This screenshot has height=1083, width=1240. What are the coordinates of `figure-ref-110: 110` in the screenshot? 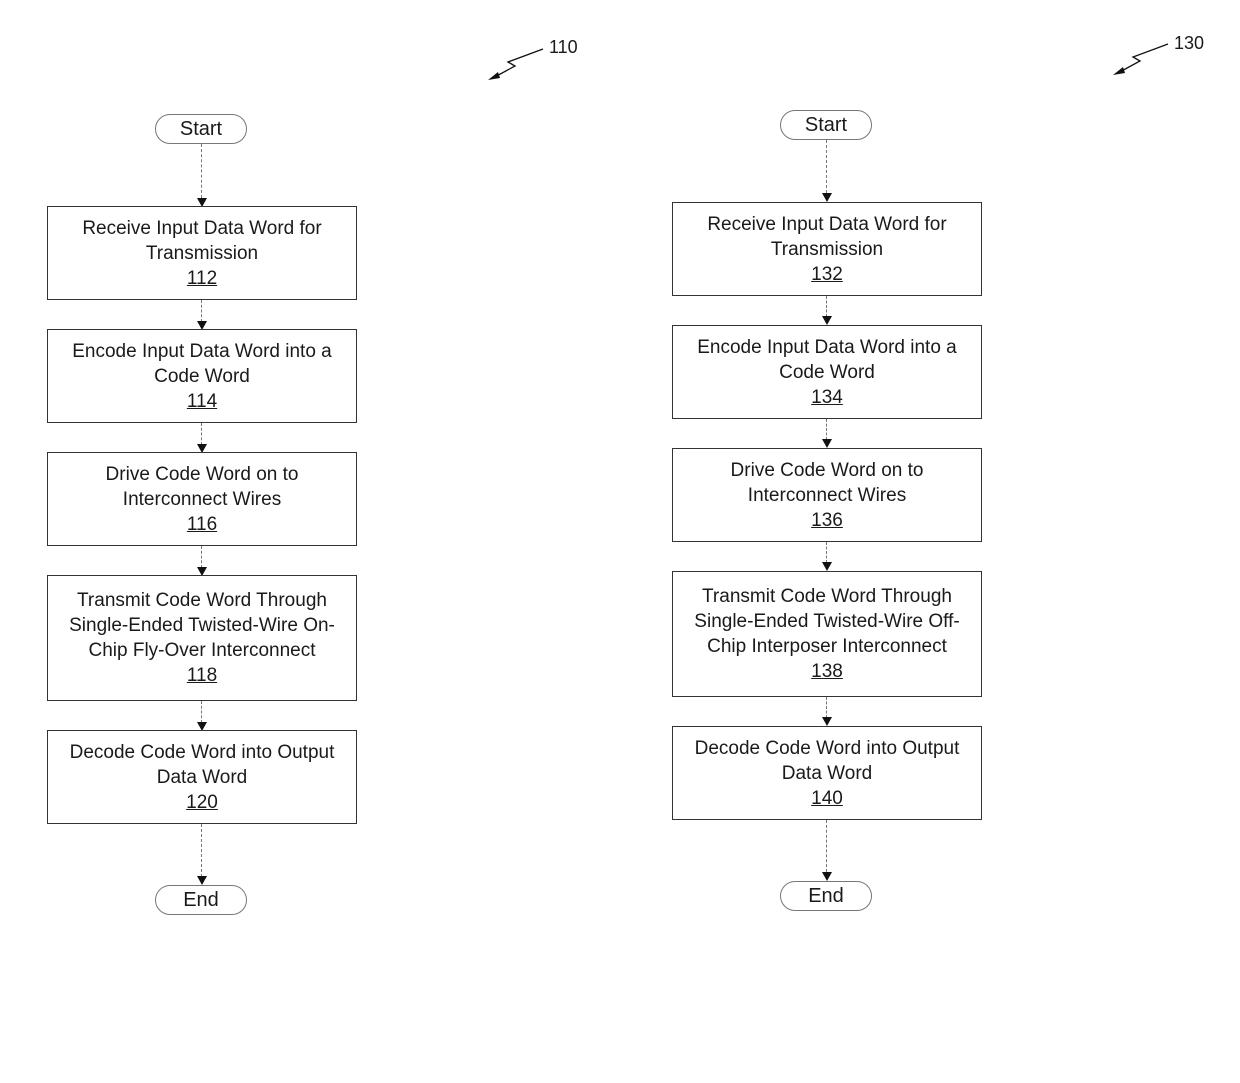 It's located at (538, 61).